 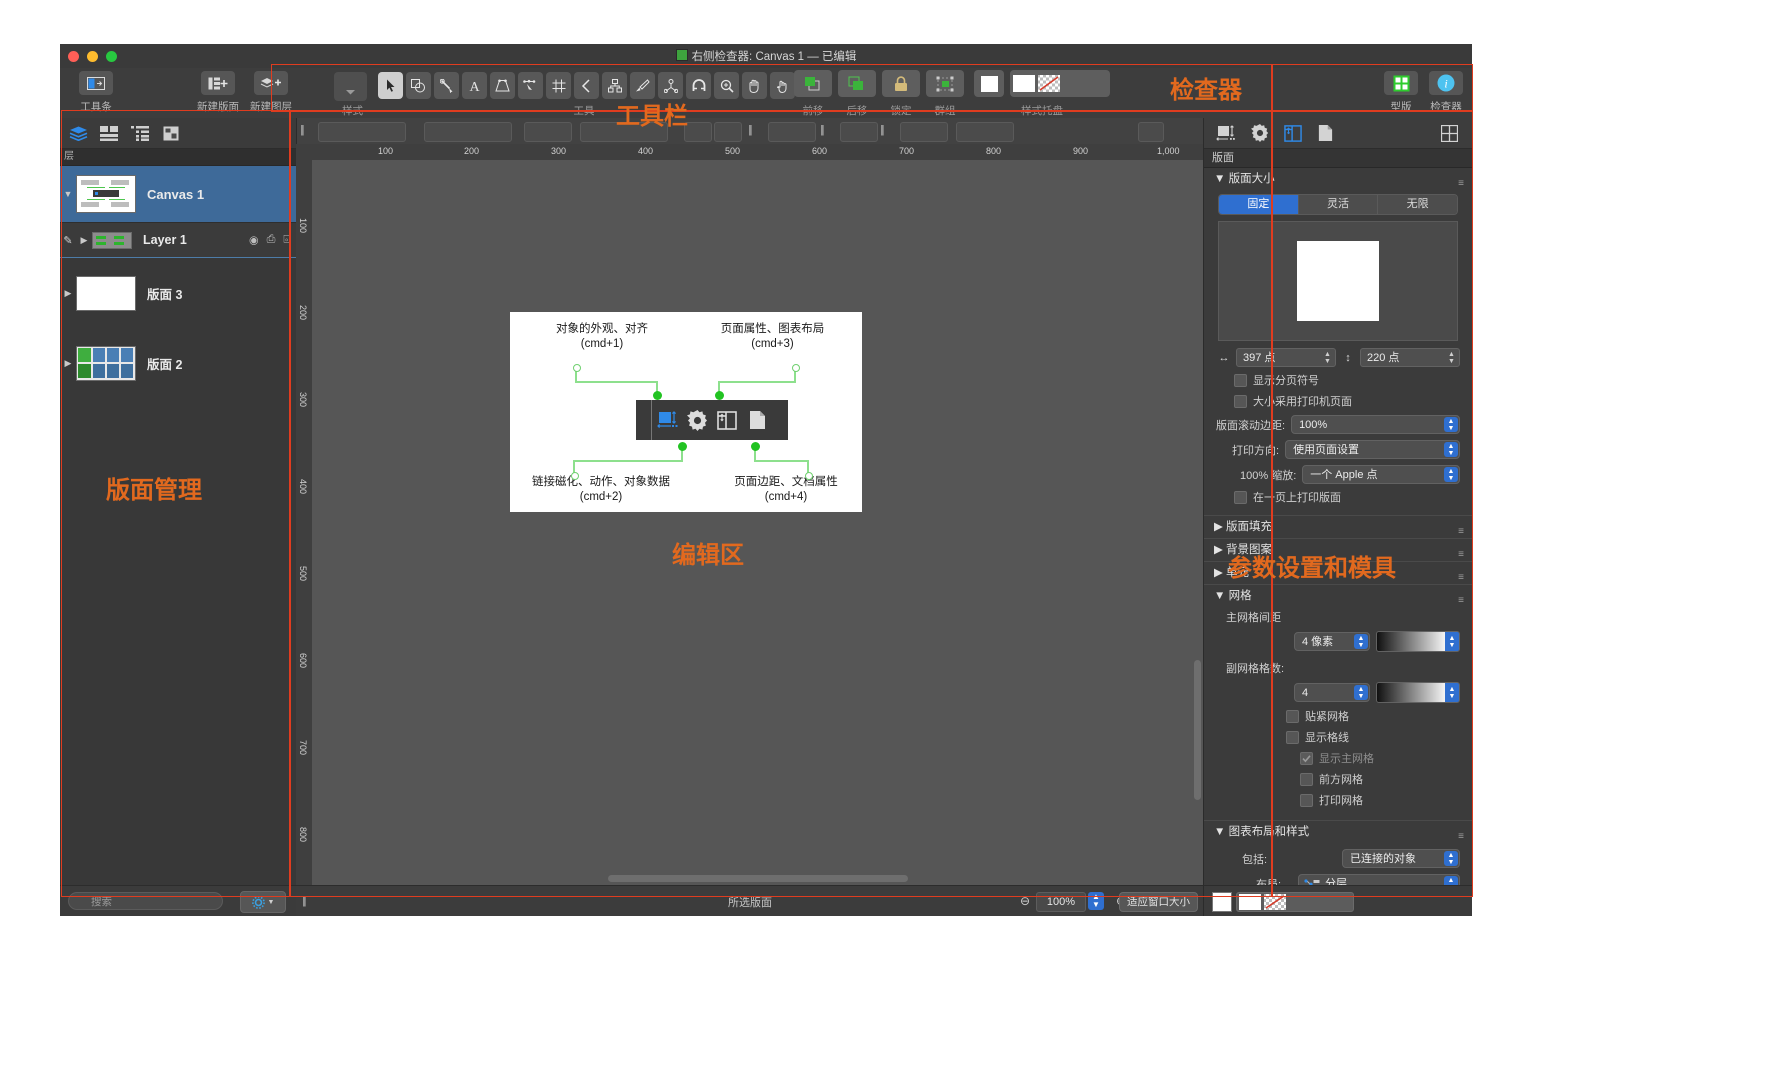 What do you see at coordinates (1306, 779) in the screenshot?
I see `checkbox-grid-in-front` at bounding box center [1306, 779].